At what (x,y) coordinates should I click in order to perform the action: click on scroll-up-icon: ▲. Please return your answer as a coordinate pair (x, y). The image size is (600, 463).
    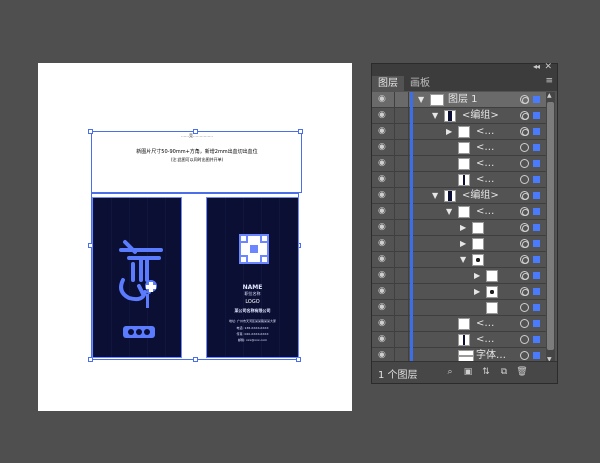
    Looking at the image, I should click on (549, 95).